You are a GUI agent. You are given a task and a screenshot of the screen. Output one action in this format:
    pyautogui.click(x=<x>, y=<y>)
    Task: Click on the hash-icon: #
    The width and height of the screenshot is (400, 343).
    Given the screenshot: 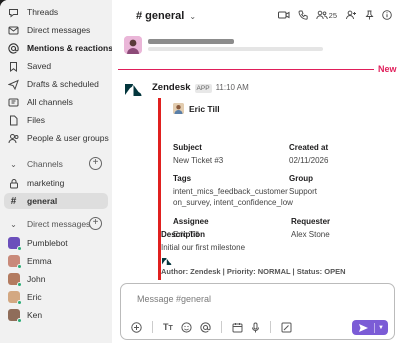 What is the action you would take?
    pyautogui.click(x=13, y=201)
    